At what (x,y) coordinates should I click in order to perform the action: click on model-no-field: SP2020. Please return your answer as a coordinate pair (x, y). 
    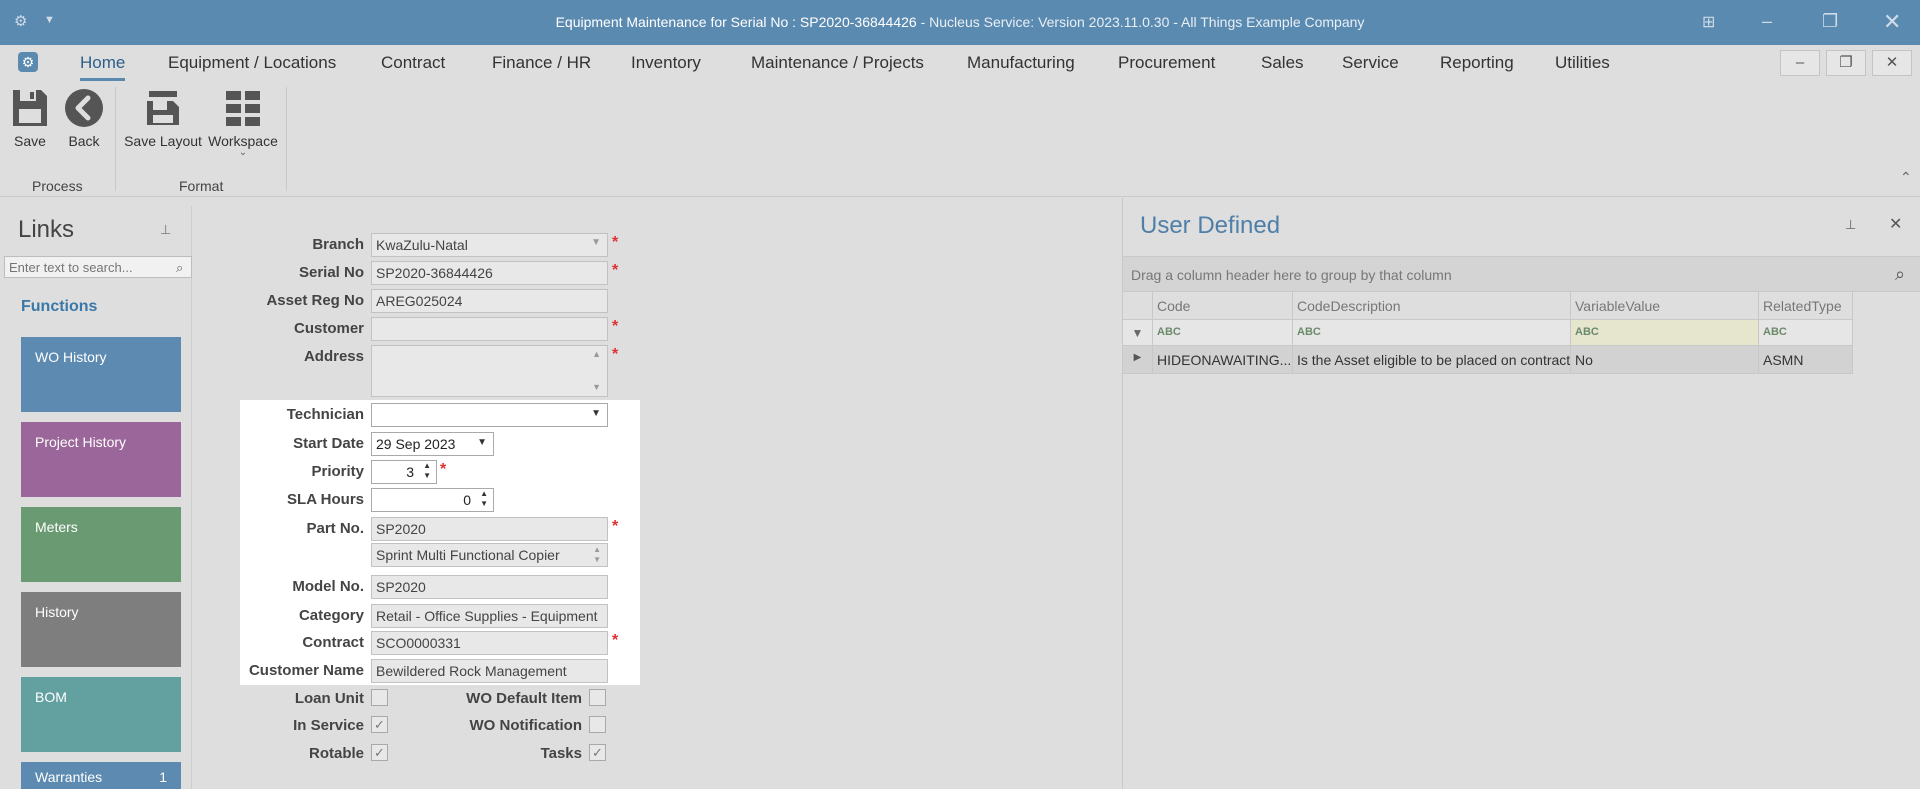
    Looking at the image, I should click on (489, 587).